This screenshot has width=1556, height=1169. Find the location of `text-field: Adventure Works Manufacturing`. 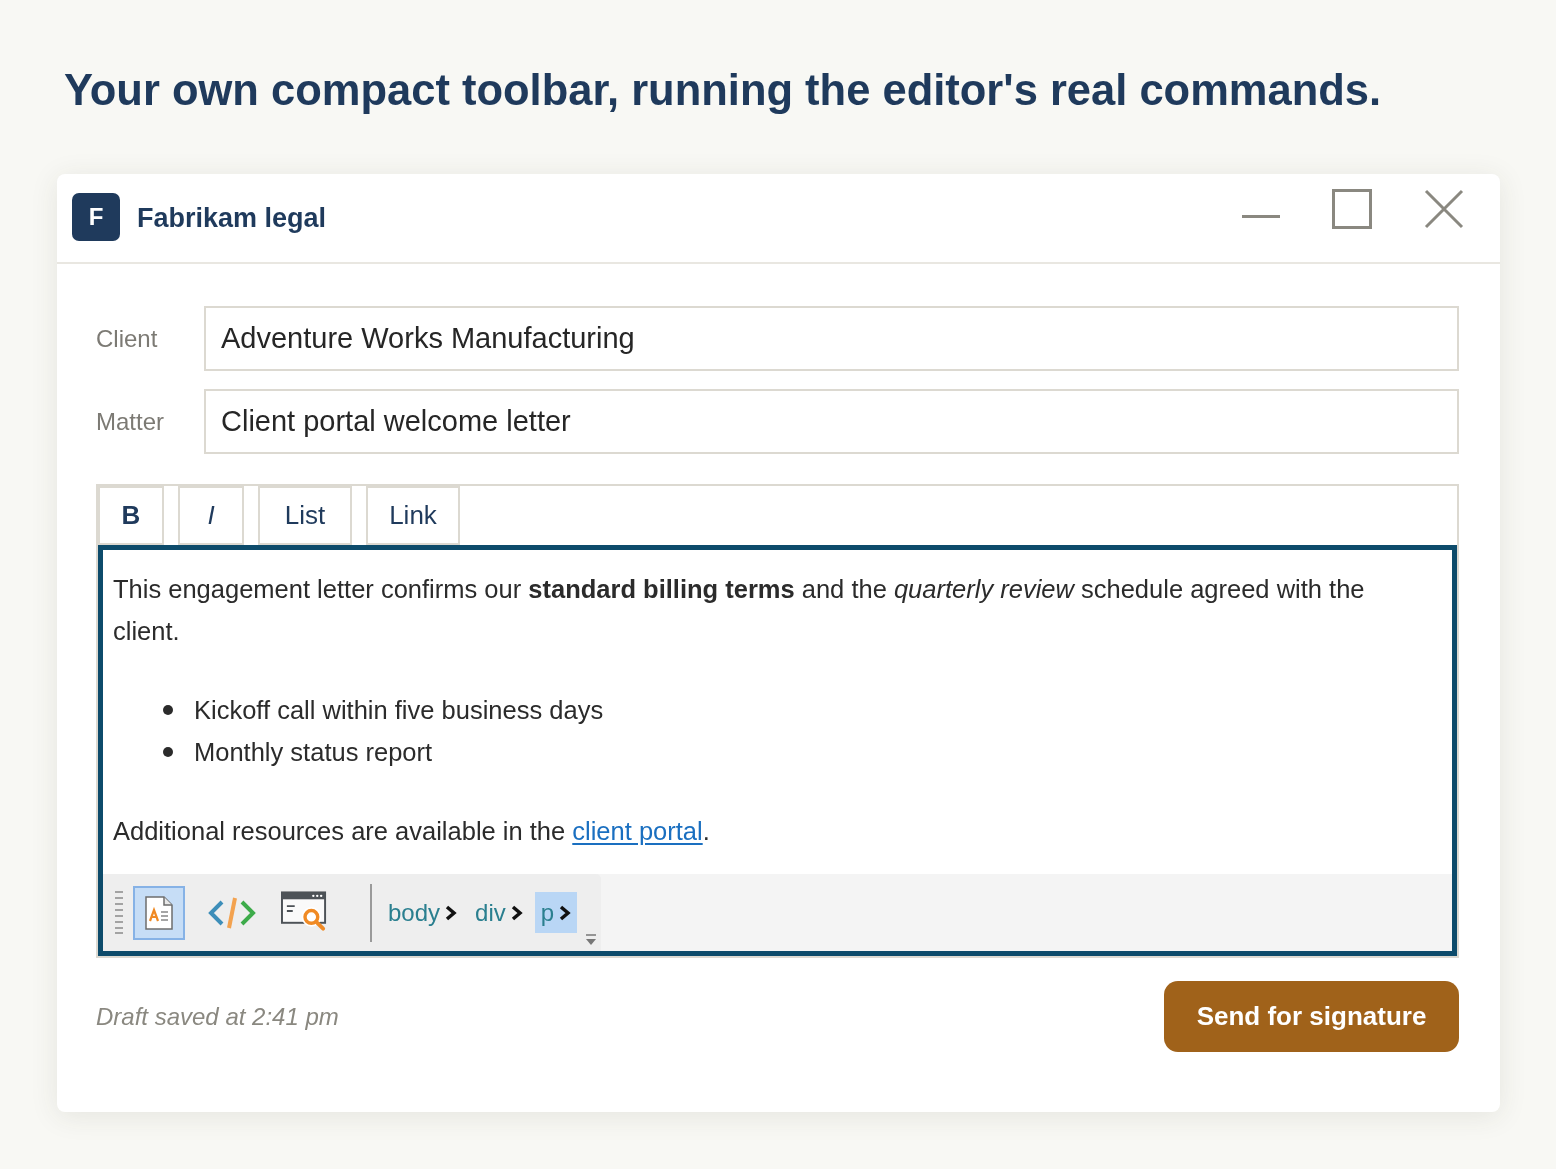

text-field: Adventure Works Manufacturing is located at coordinates (831, 338).